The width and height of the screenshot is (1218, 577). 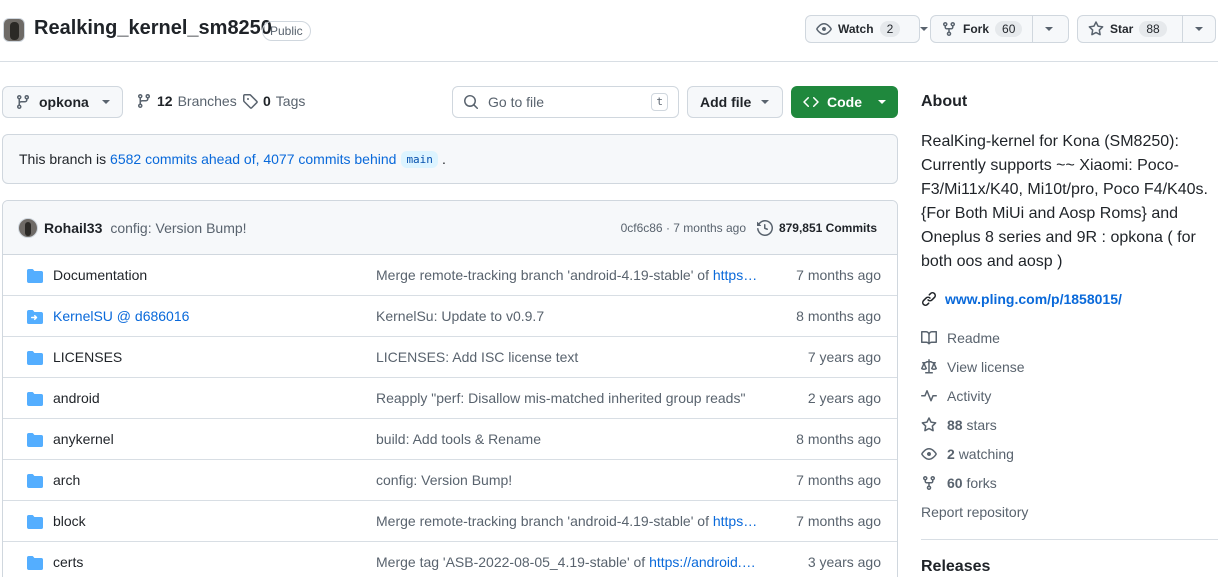 What do you see at coordinates (14, 30) in the screenshot?
I see `repo-owner-avatar` at bounding box center [14, 30].